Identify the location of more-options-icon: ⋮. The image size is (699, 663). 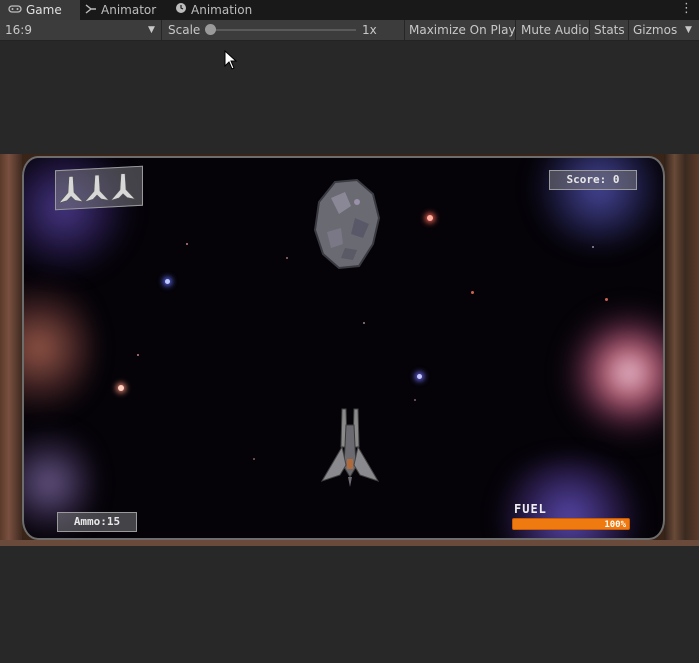
(686, 9).